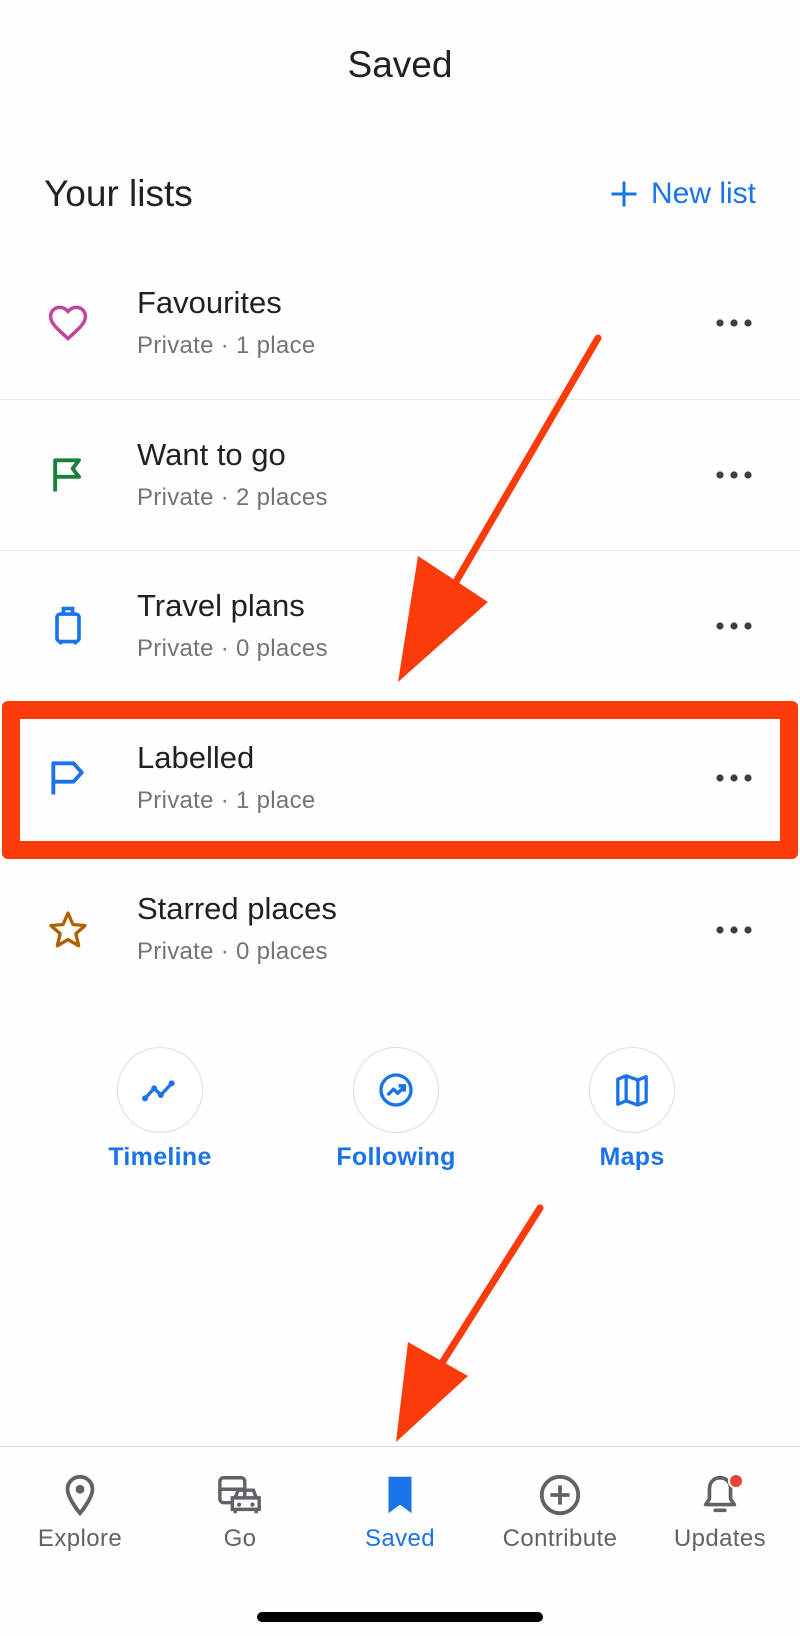  Describe the element at coordinates (118, 193) in the screenshot. I see `lists-title: Your lists` at that location.